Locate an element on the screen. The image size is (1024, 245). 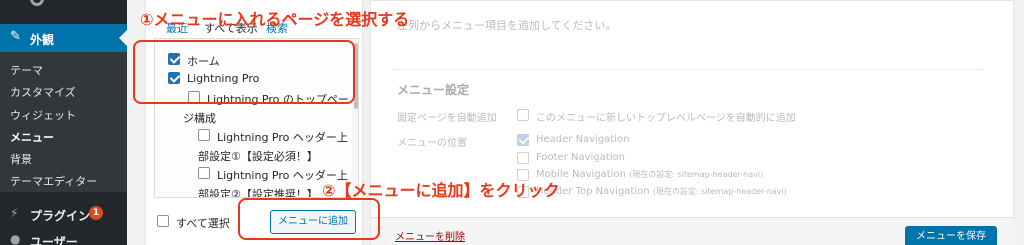
sidebar-item-plugins: ⚡ プラグイン 1 is located at coordinates (63, 214).